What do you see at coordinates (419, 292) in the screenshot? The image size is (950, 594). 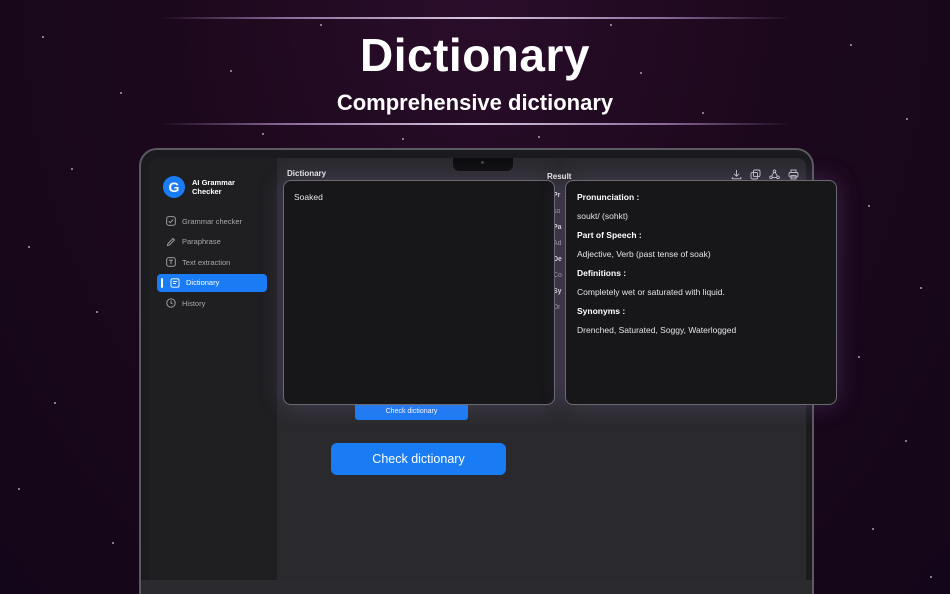 I see `word-input-panel: Soaked` at bounding box center [419, 292].